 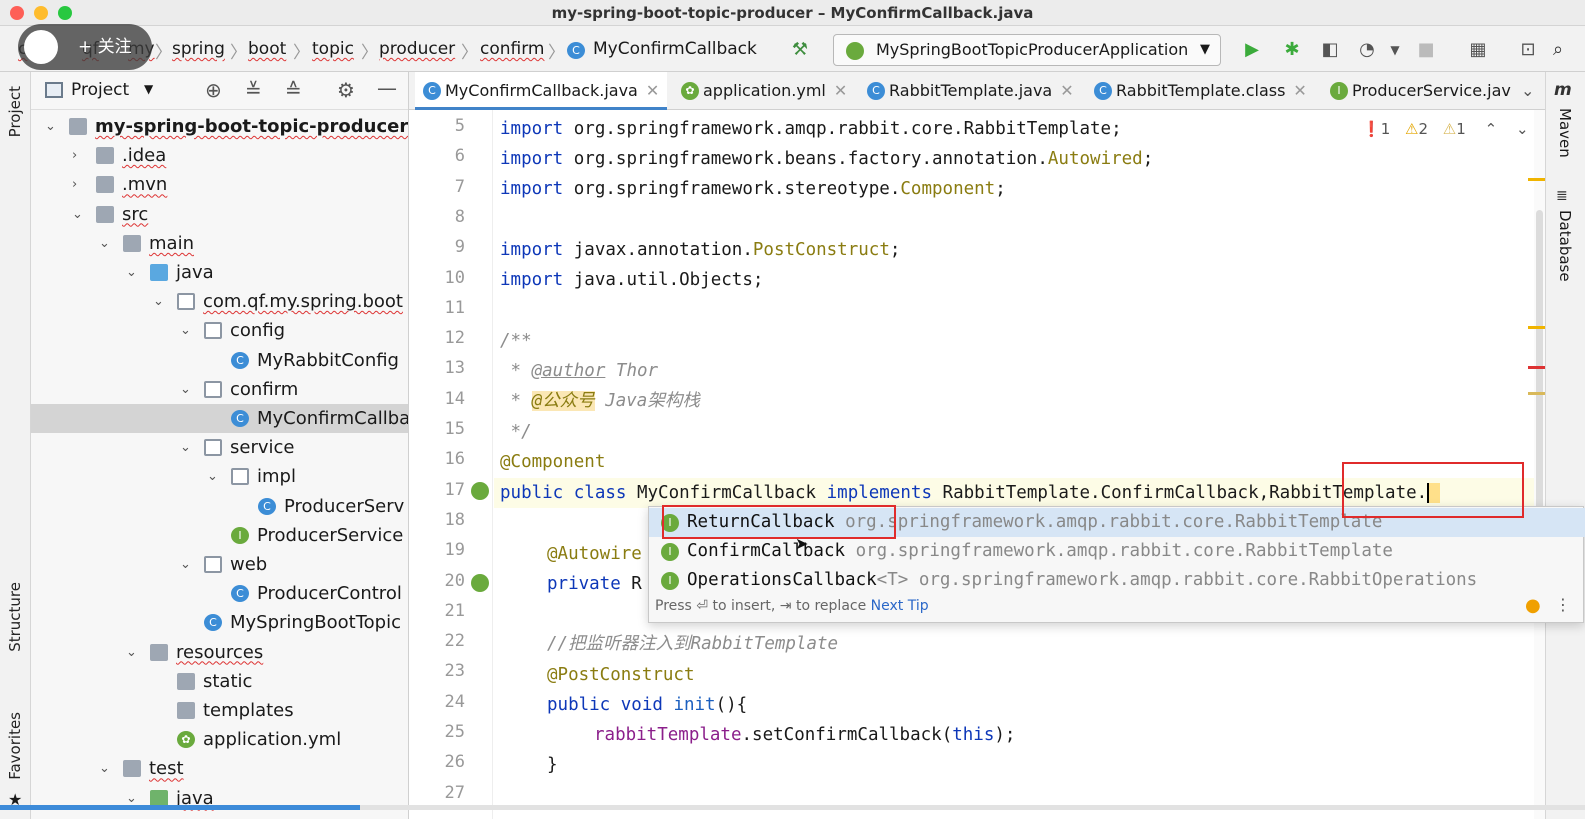 What do you see at coordinates (1537, 367) in the screenshot?
I see `error-marker` at bounding box center [1537, 367].